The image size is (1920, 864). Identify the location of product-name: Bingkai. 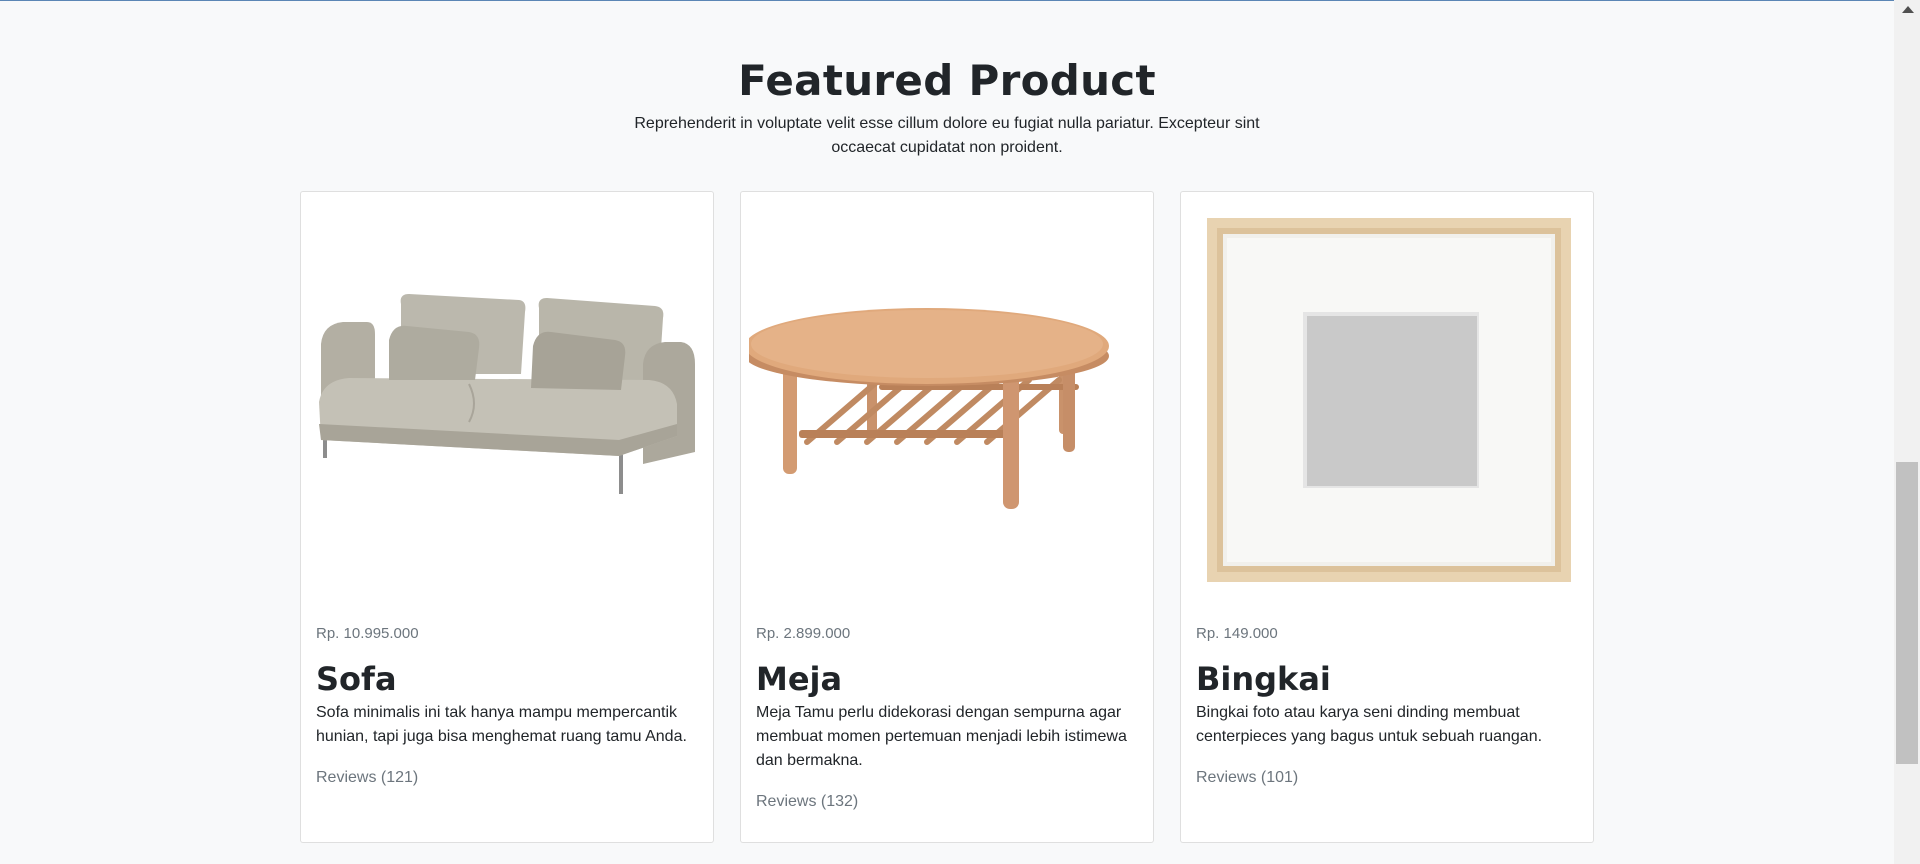
(1263, 679).